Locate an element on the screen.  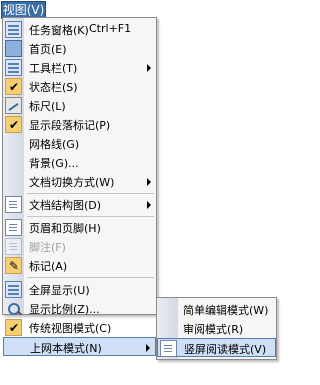
footnote-icon is located at coordinates (13, 246).